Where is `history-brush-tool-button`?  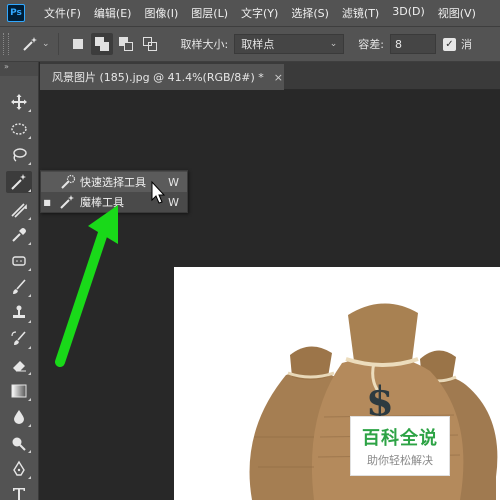
history-brush-tool-button is located at coordinates (19, 339).